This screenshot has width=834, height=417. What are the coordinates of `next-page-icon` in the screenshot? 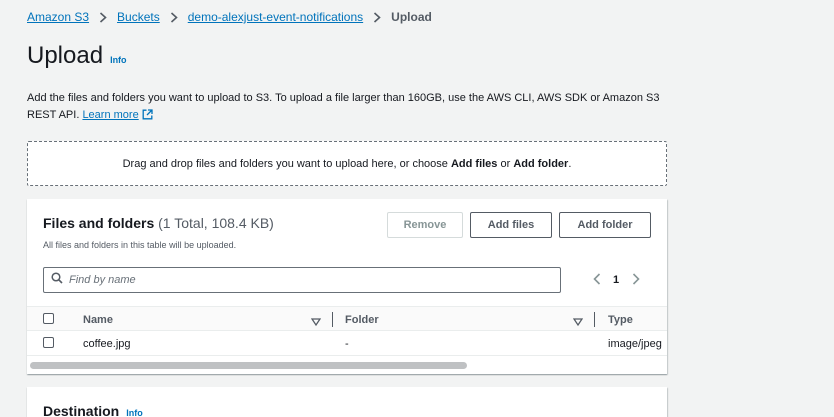 It's located at (636, 280).